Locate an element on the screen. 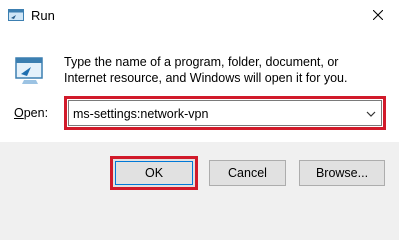 The height and width of the screenshot is (240, 399). ok-button: OK is located at coordinates (154, 173).